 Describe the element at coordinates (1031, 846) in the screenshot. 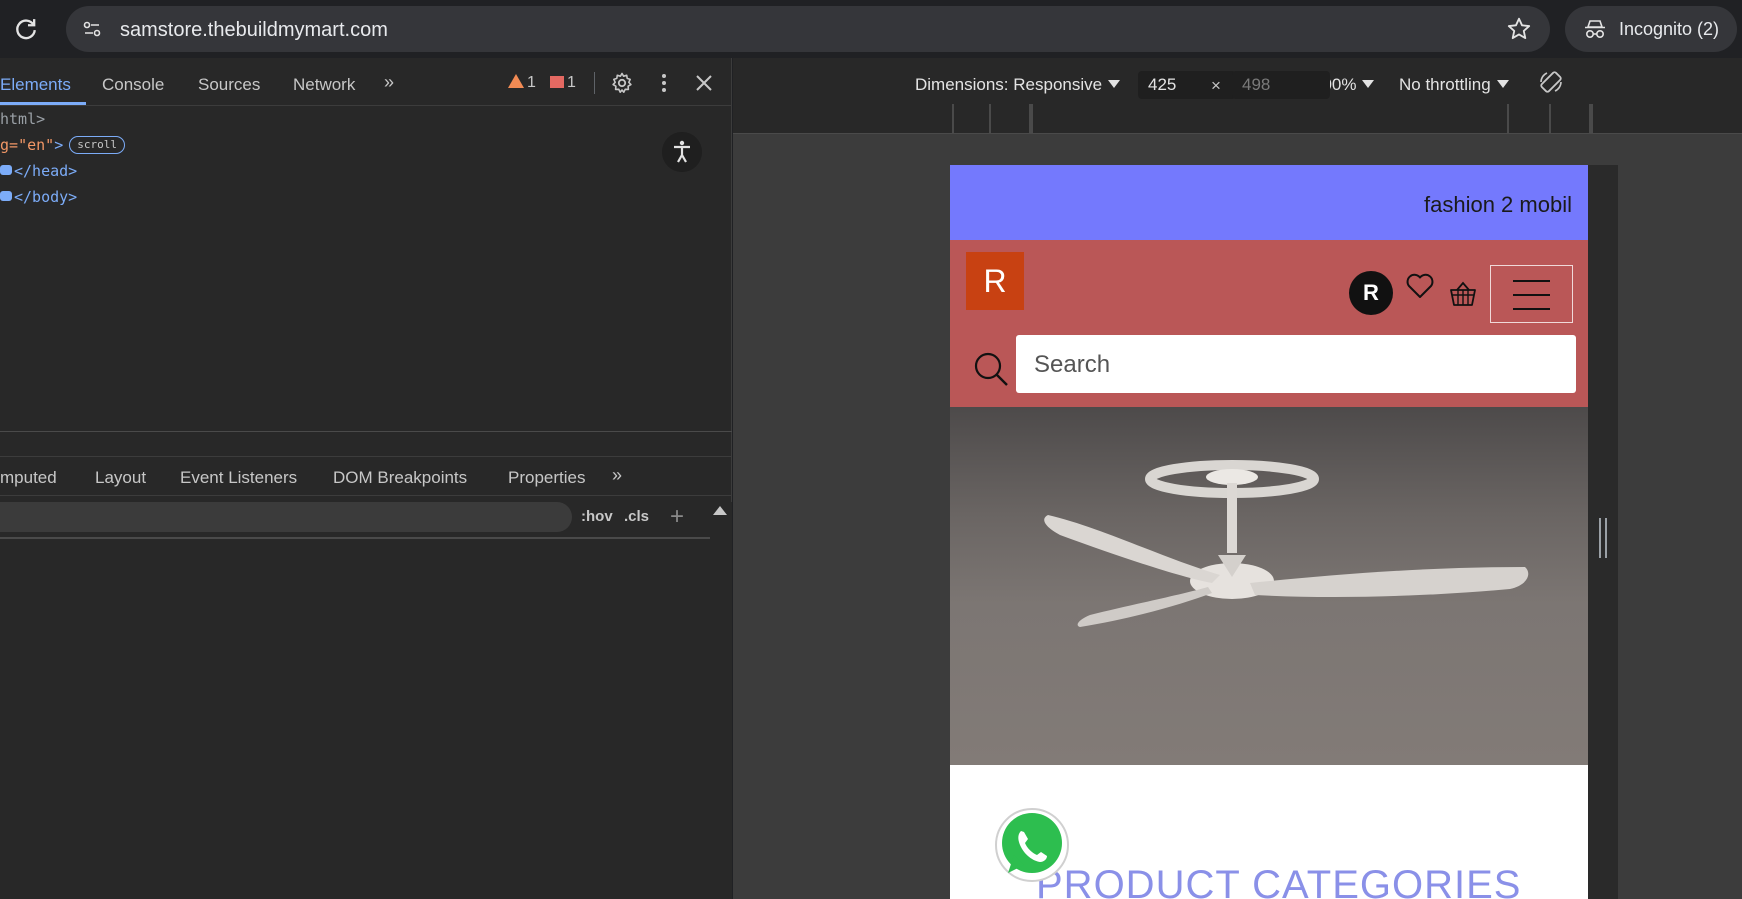

I see `whatsapp-icon` at that location.